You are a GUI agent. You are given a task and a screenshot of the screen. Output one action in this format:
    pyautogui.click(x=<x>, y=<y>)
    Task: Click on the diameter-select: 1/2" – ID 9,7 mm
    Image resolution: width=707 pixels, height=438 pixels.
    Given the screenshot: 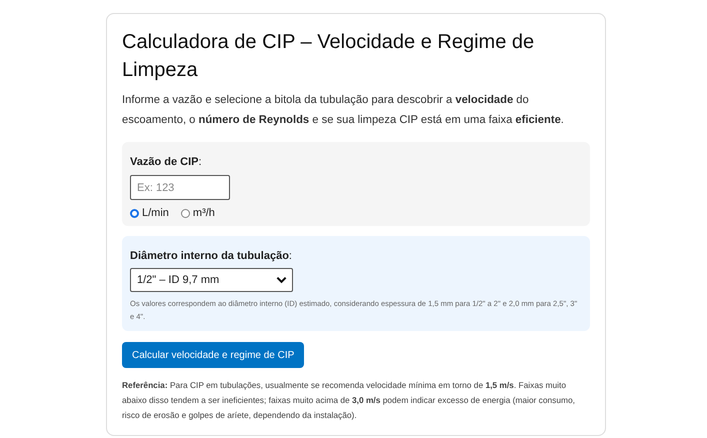 What is the action you would take?
    pyautogui.click(x=211, y=280)
    